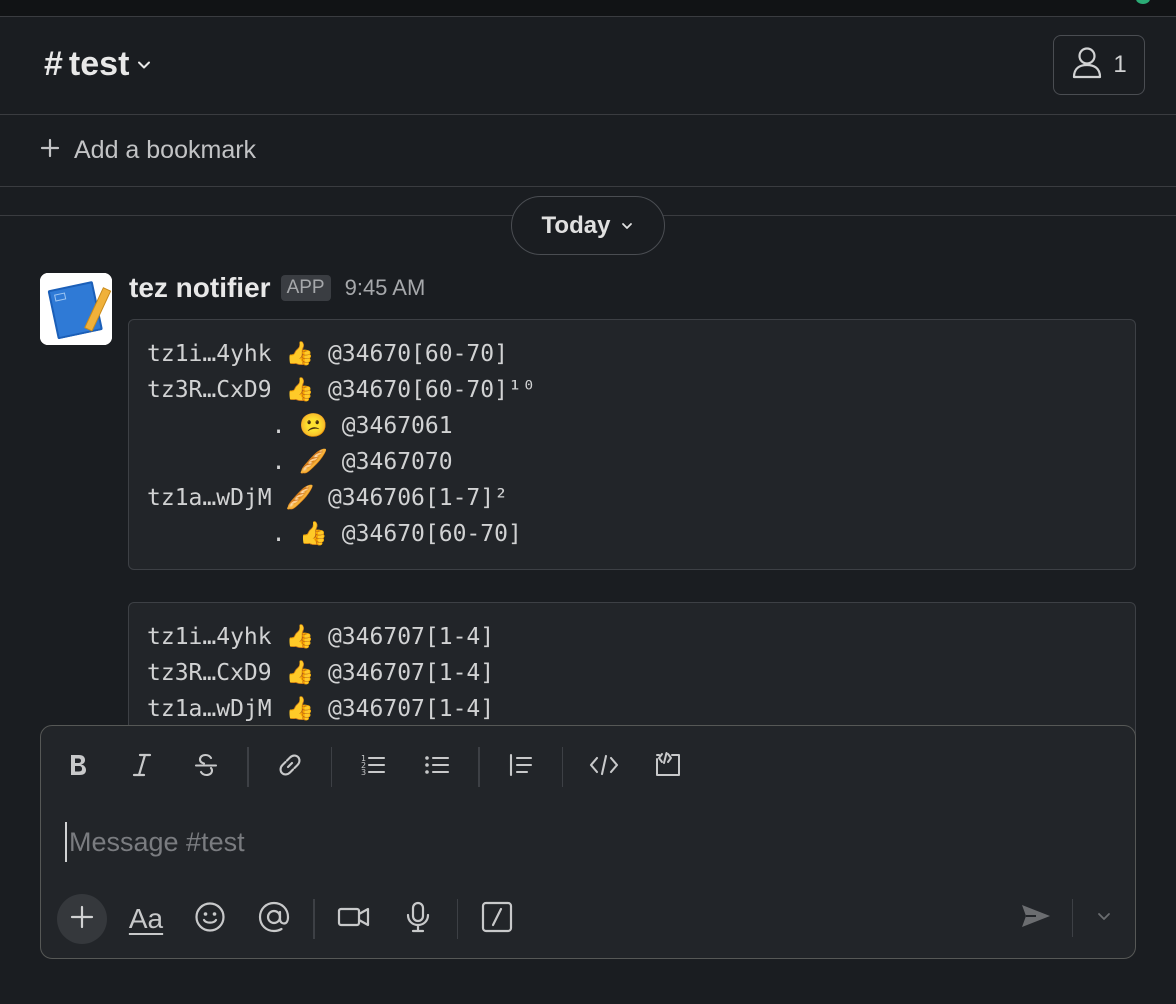 This screenshot has width=1176, height=1004. What do you see at coordinates (588, 151) in the screenshot?
I see `bookmarks-bar: Add a bookmark` at bounding box center [588, 151].